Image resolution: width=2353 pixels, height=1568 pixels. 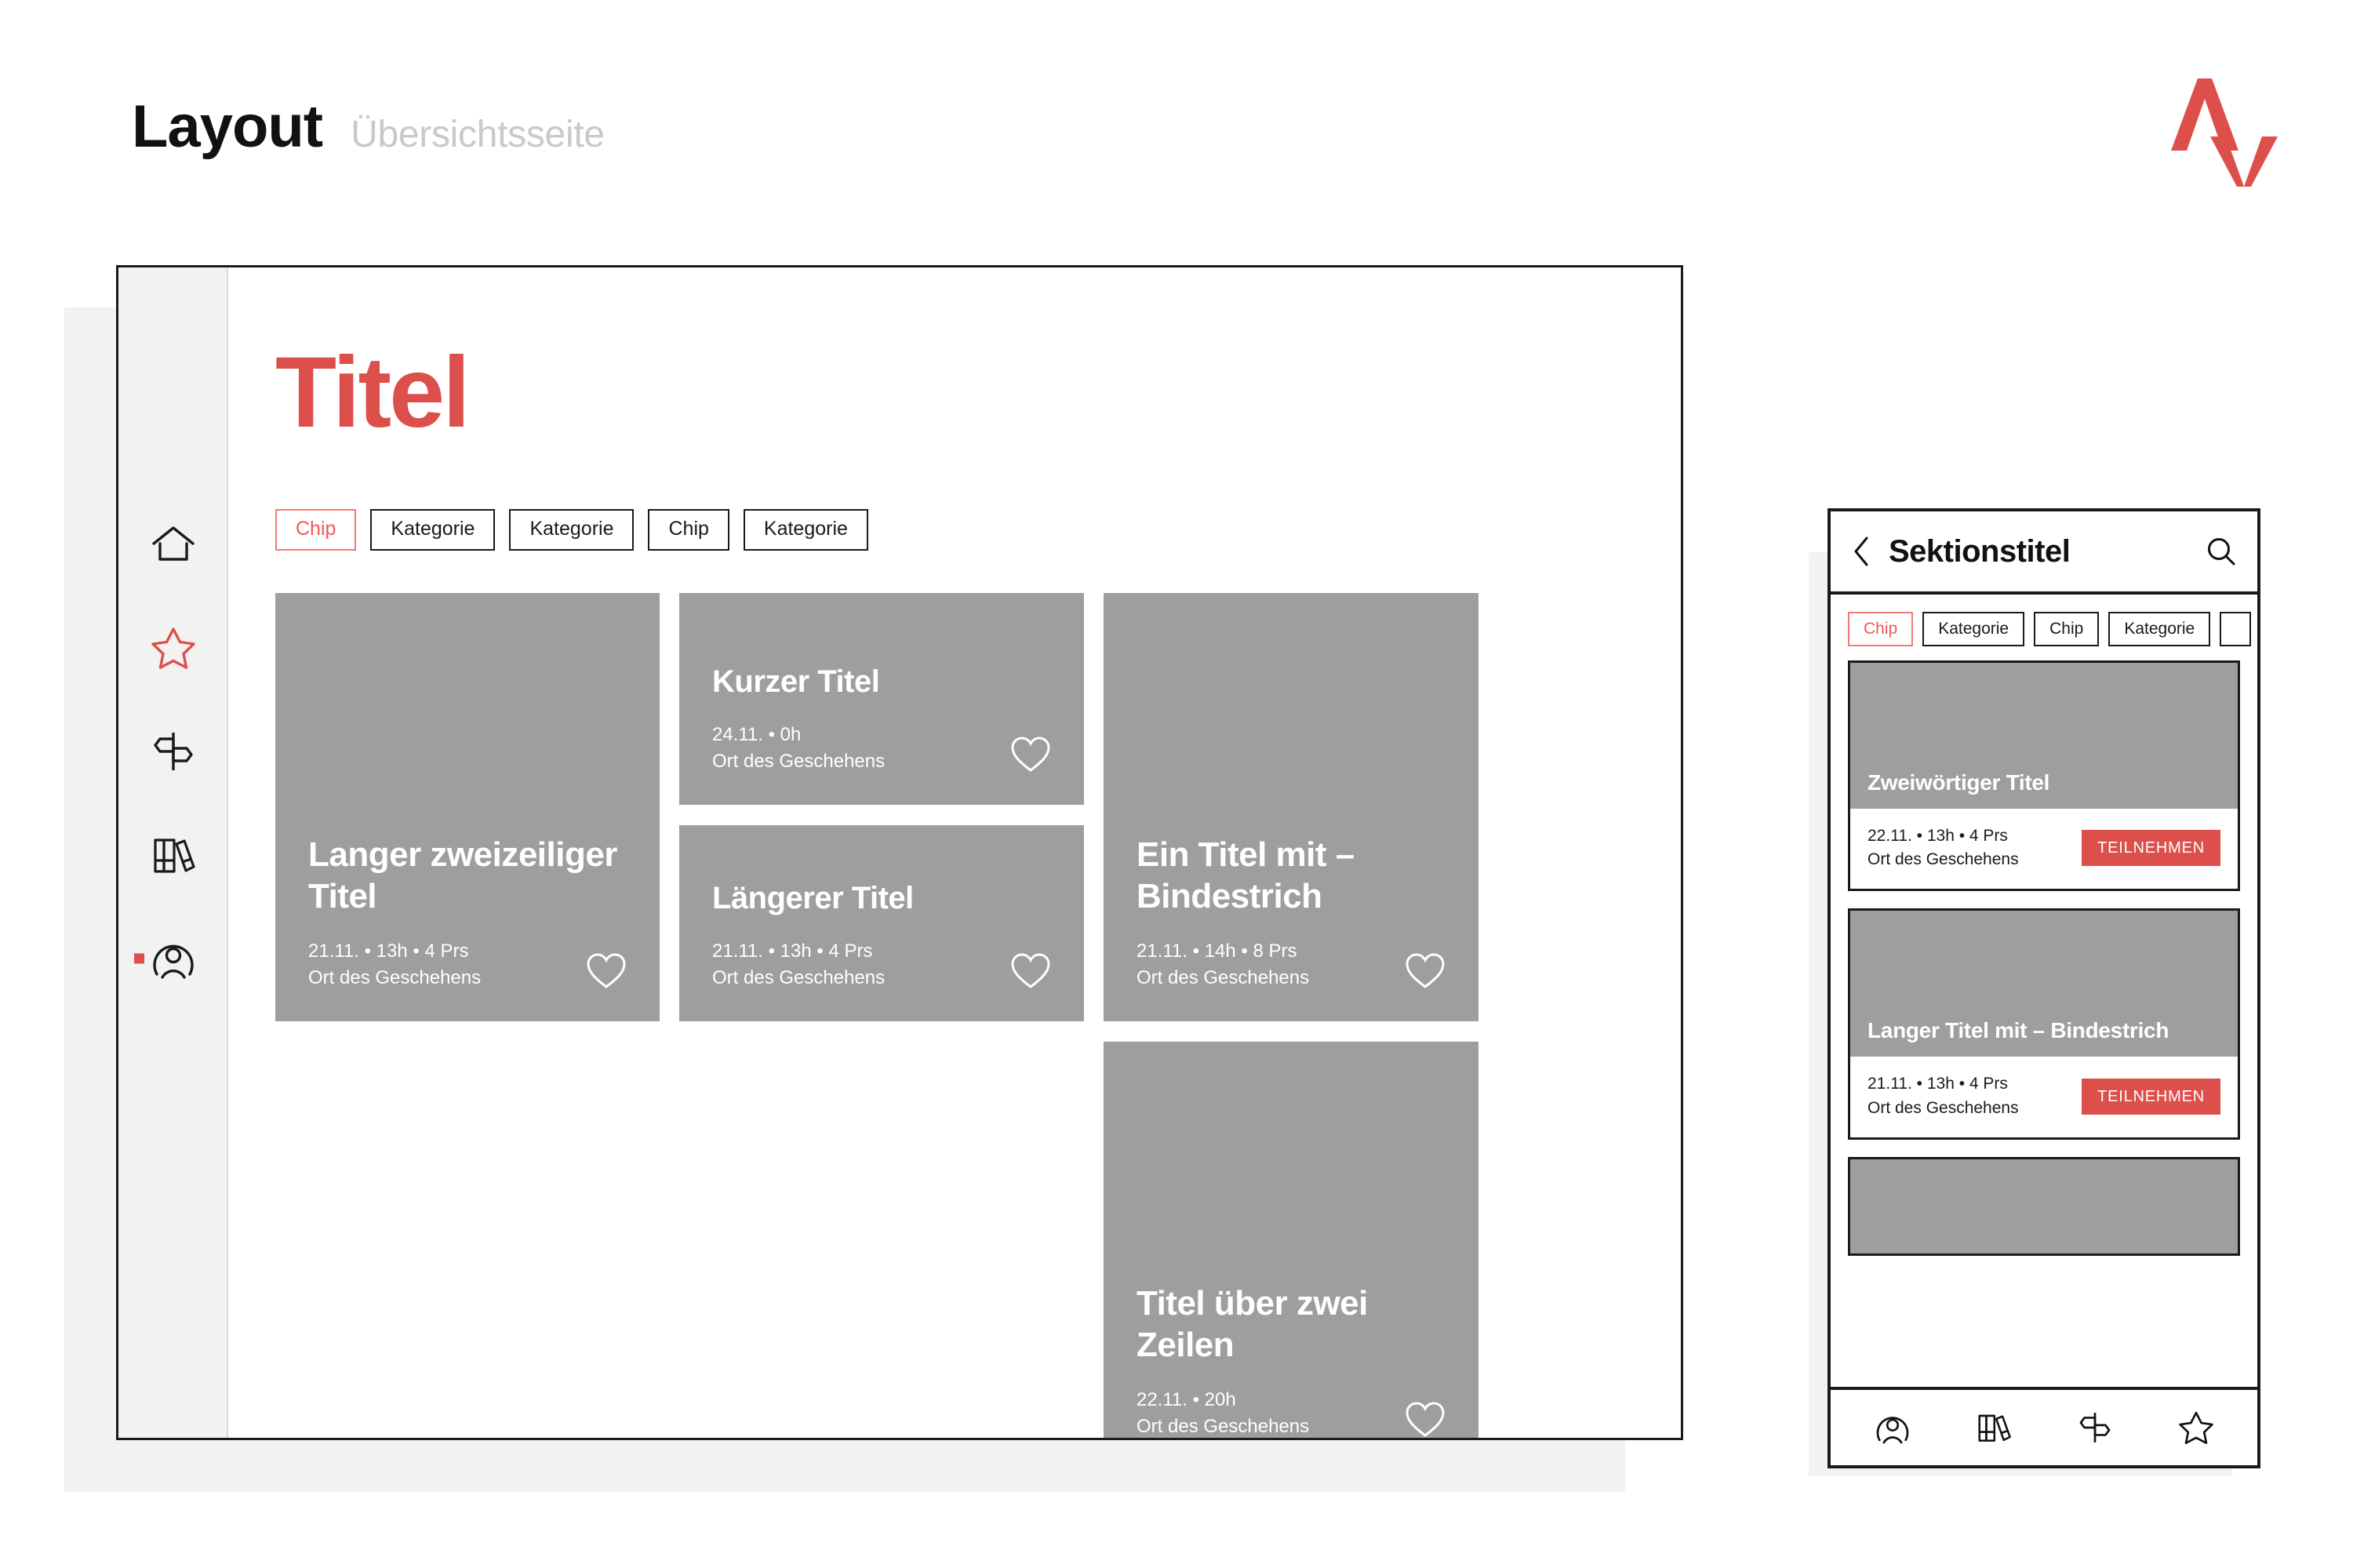 What do you see at coordinates (1186, 1399) in the screenshot?
I see `card-meta-datetime: 22.11. • 20h` at bounding box center [1186, 1399].